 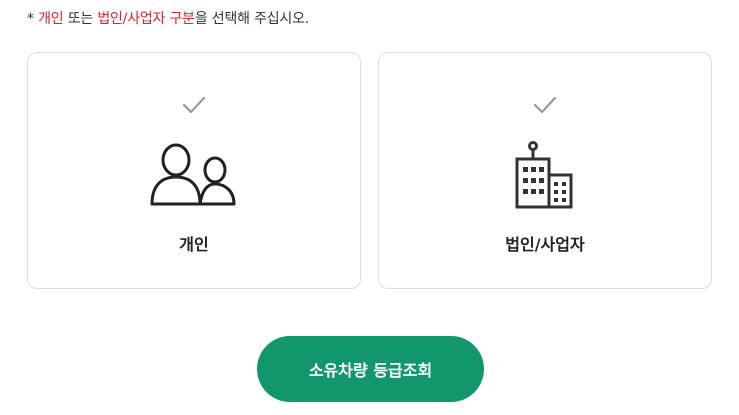 What do you see at coordinates (370, 369) in the screenshot?
I see `vehicle-grade-lookup-button: 소유차량 등급조회` at bounding box center [370, 369].